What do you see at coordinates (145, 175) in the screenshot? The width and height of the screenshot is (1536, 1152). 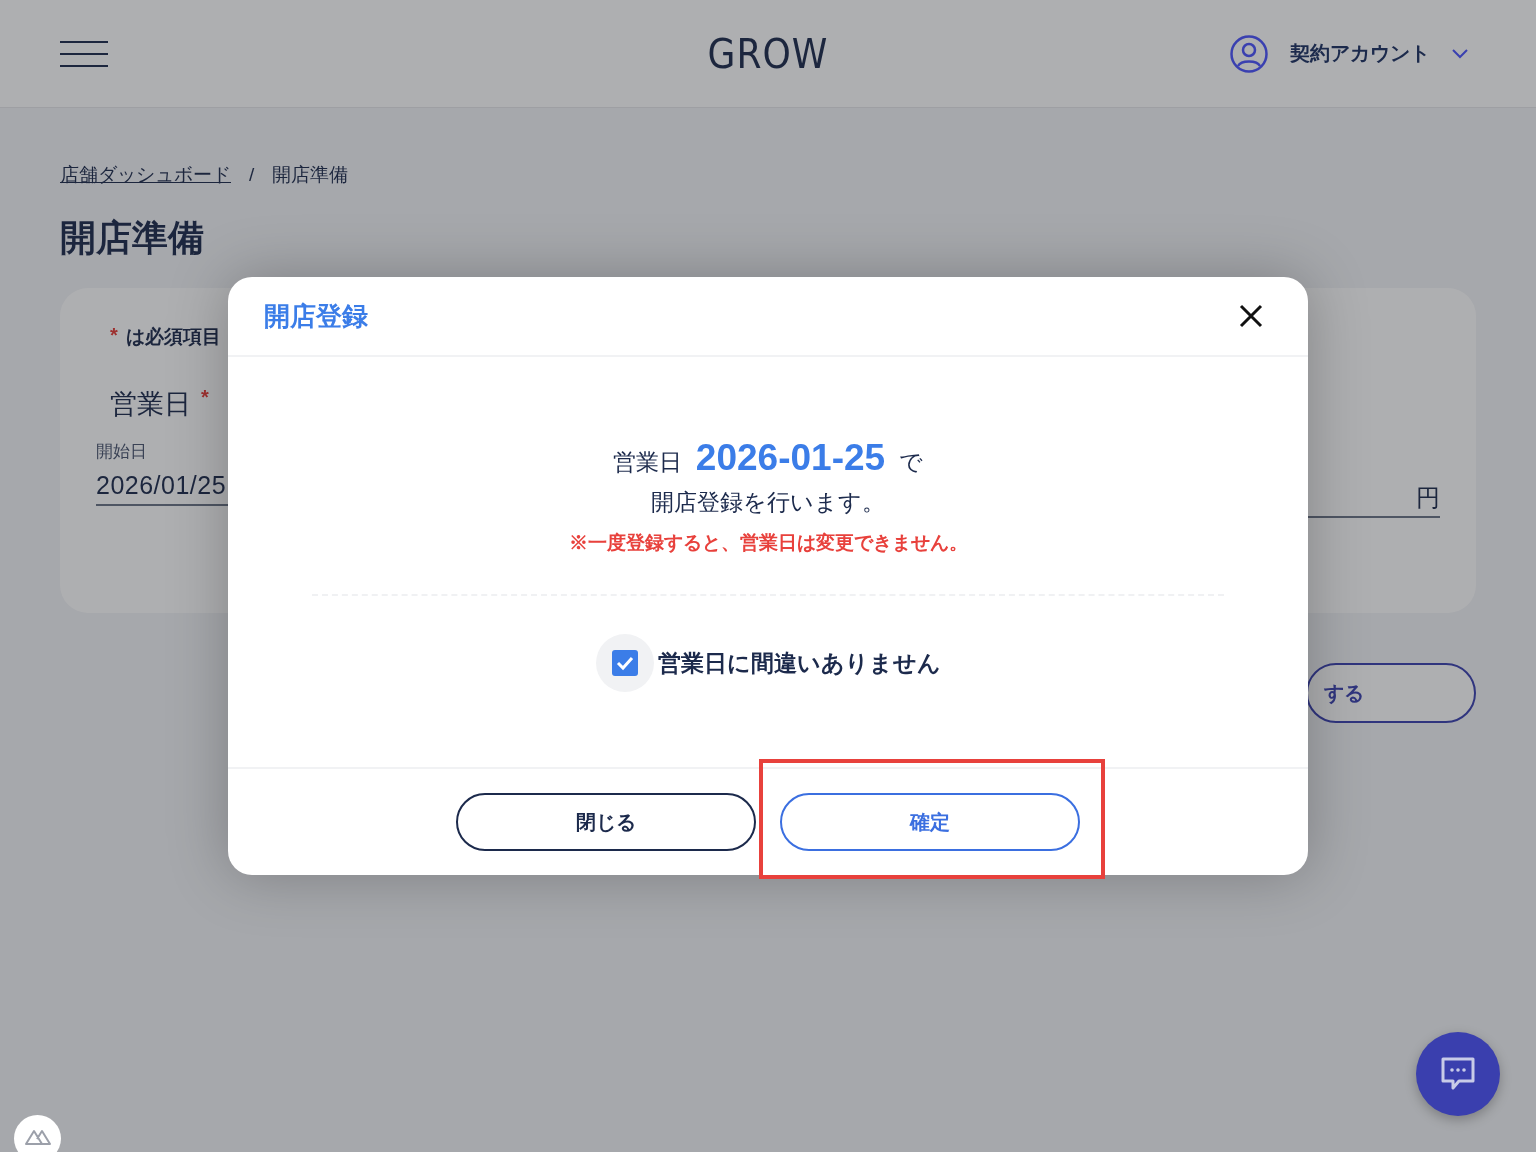 I see `breadcrumb-link: 店舗ダッシュボード` at bounding box center [145, 175].